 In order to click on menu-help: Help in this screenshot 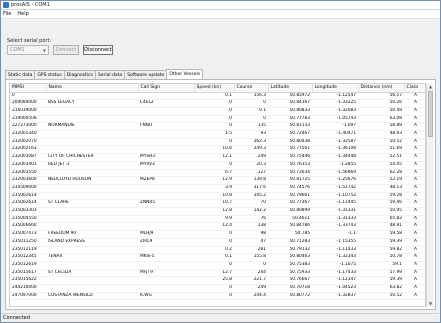, I will do `click(22, 14)`.